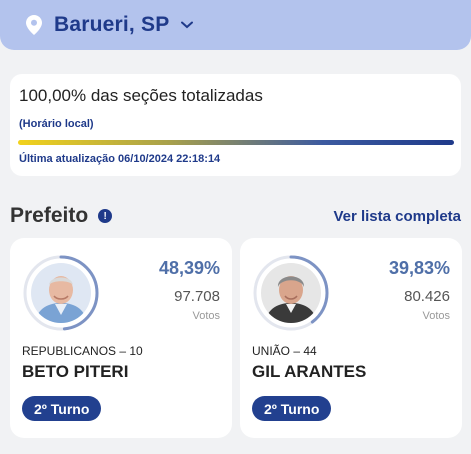  Describe the element at coordinates (49, 215) in the screenshot. I see `section-title: Prefeito` at that location.